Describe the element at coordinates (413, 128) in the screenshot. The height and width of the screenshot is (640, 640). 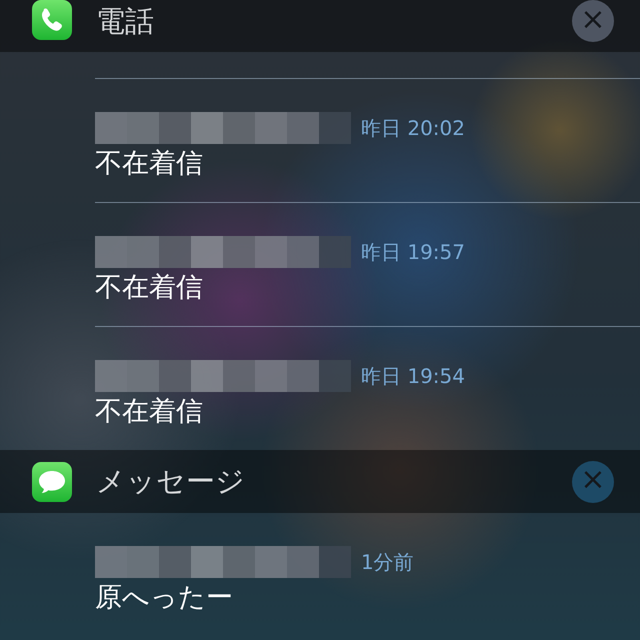
I see `notification-time: 昨日 20:02` at that location.